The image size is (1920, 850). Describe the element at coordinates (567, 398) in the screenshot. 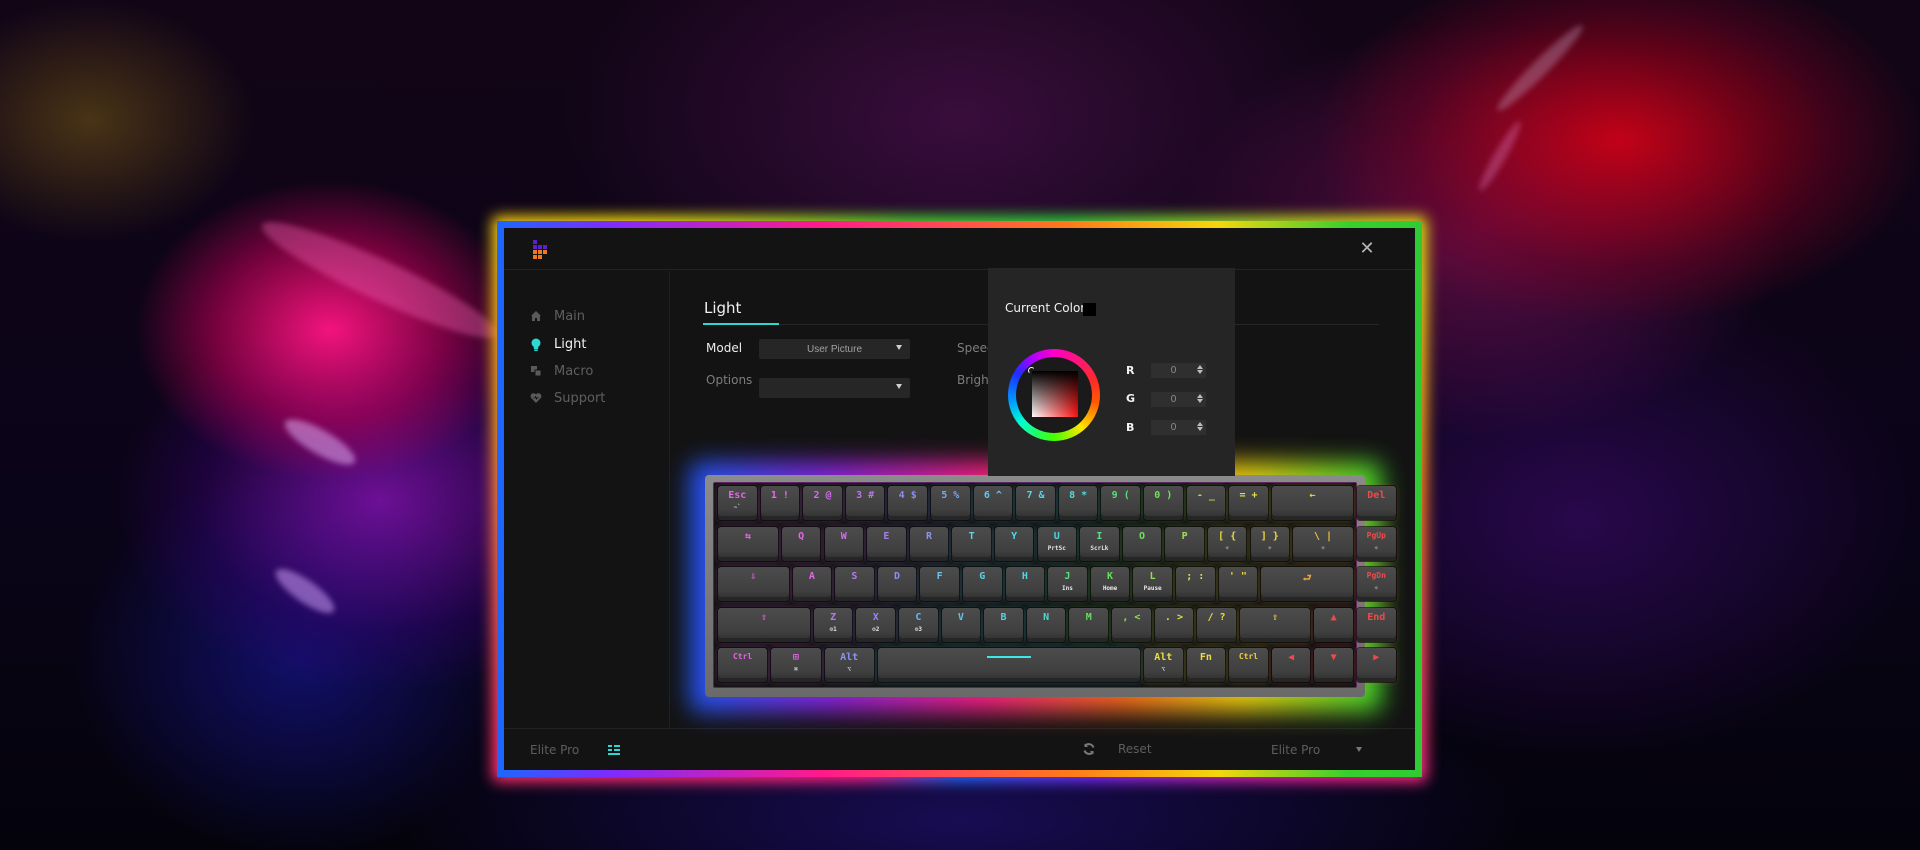

I see `sidebar-item-support: Support` at that location.